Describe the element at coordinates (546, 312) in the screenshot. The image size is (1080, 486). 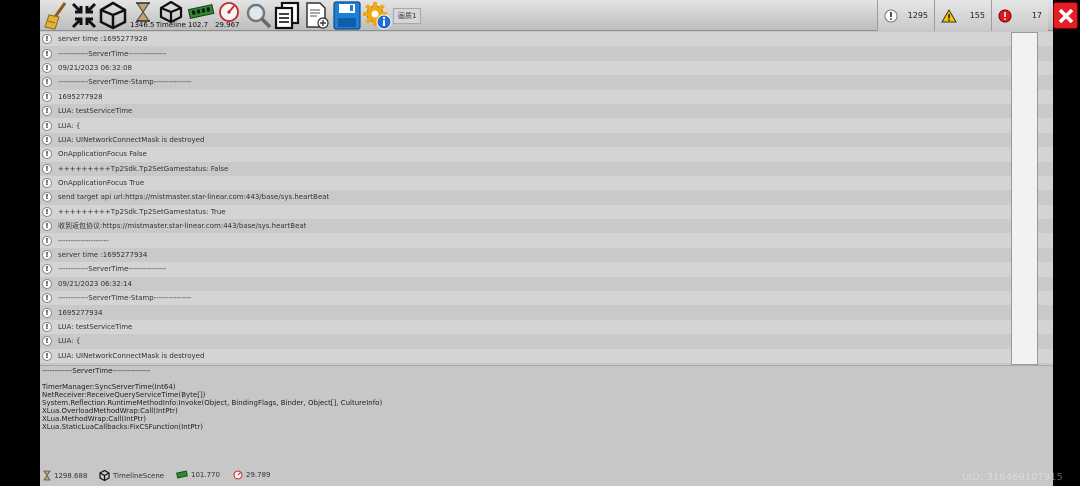
I see `log-row: ! 1695277934` at that location.